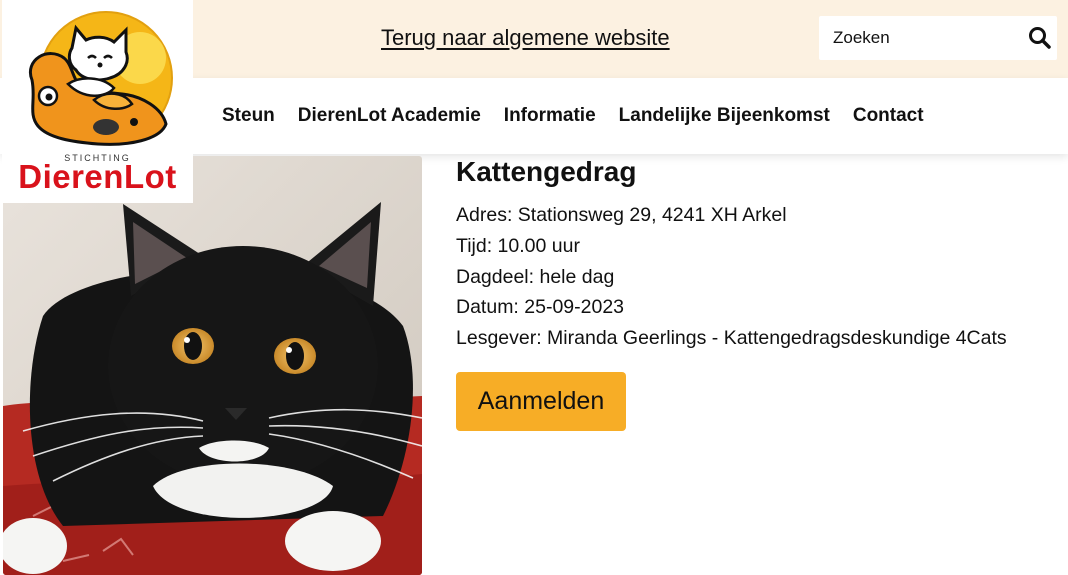 This screenshot has width=1068, height=575. Describe the element at coordinates (546, 171) in the screenshot. I see `event-title: Kattengedrag` at that location.